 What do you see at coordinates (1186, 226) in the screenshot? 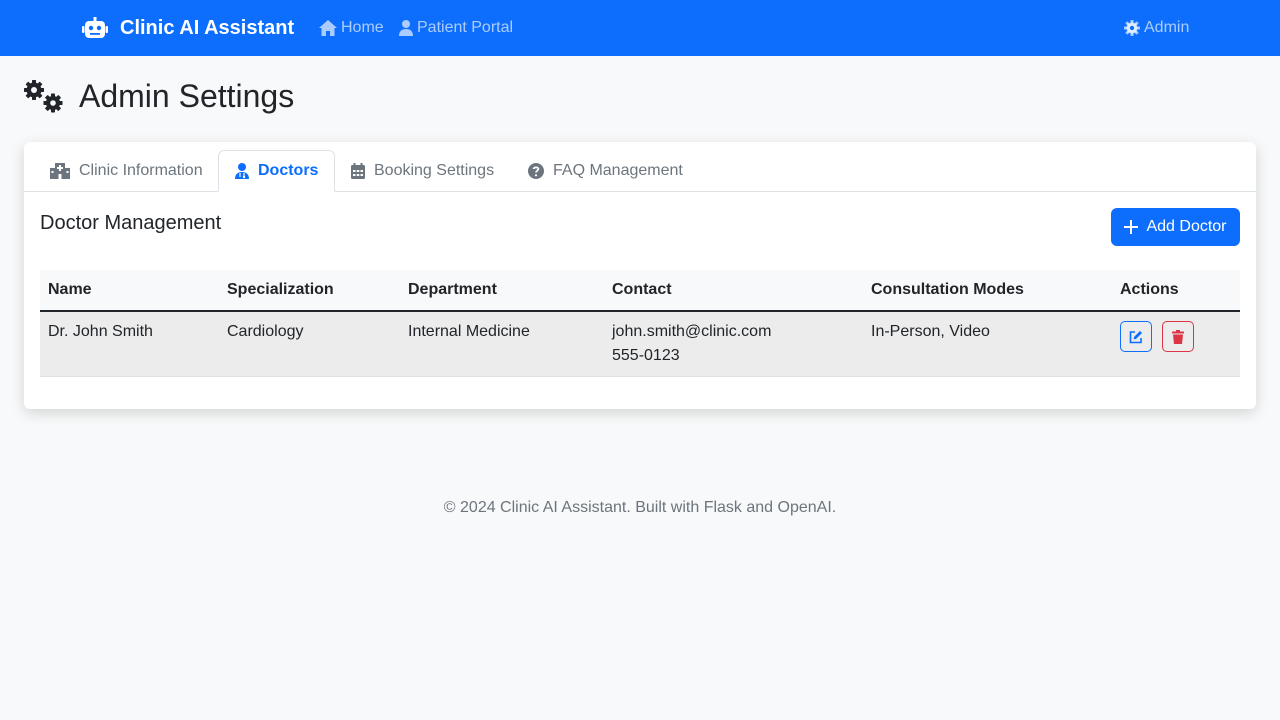
I see `add-doctor-label: Add Doctor` at bounding box center [1186, 226].